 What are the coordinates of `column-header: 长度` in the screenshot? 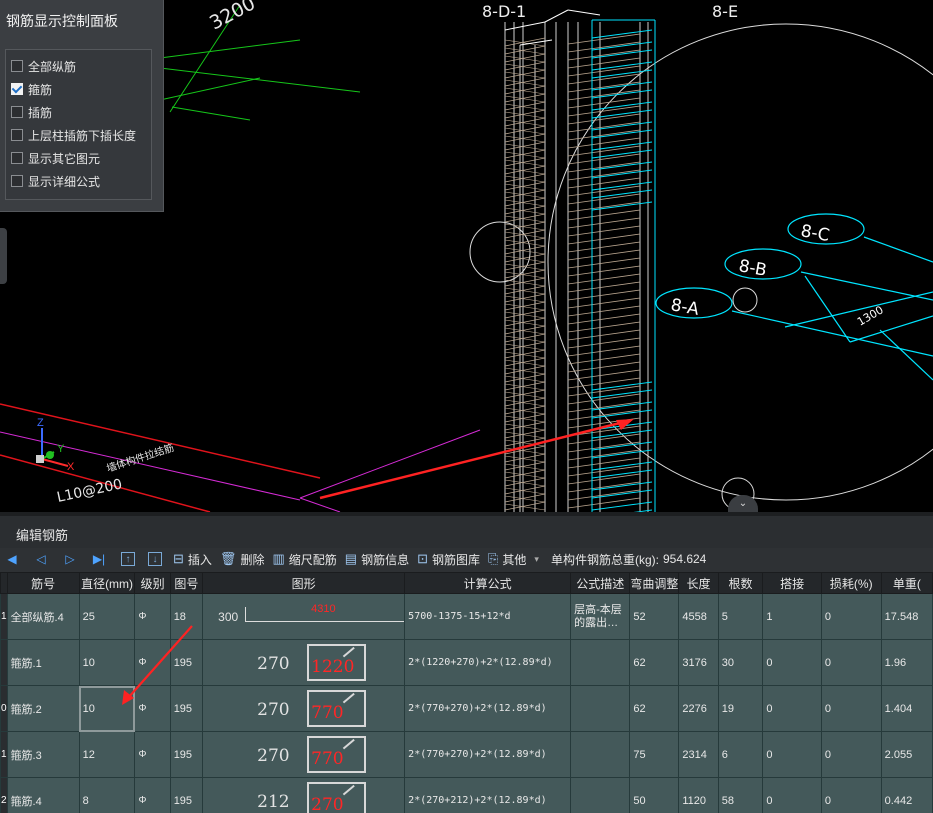 It's located at (698, 583).